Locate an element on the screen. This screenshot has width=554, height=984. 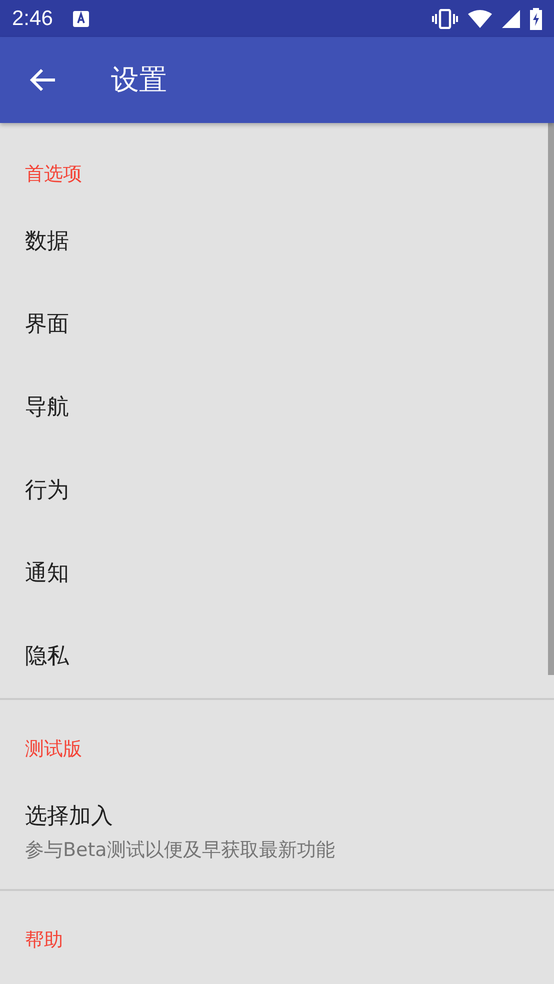
settings-item: 界面 is located at coordinates (277, 325).